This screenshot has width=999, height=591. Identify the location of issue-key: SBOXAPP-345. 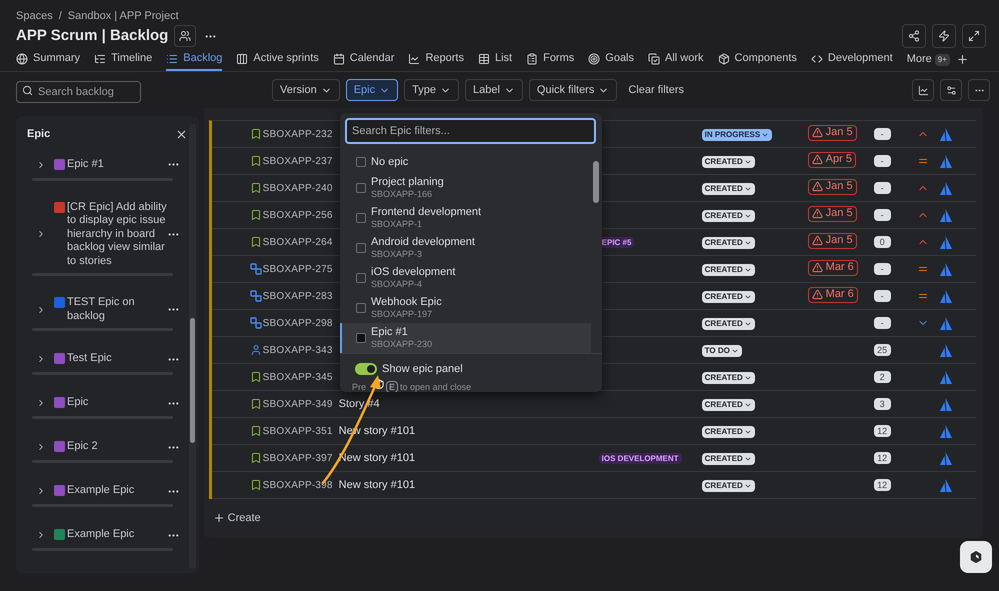
(297, 377).